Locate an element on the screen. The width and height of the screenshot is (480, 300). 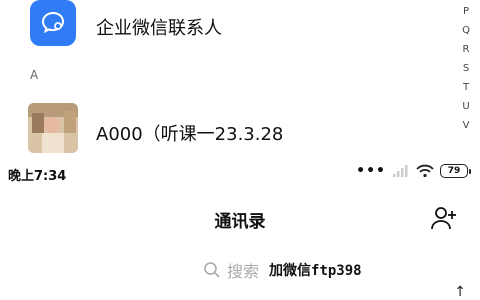
status-indicators: ••• 79 is located at coordinates (413, 171).